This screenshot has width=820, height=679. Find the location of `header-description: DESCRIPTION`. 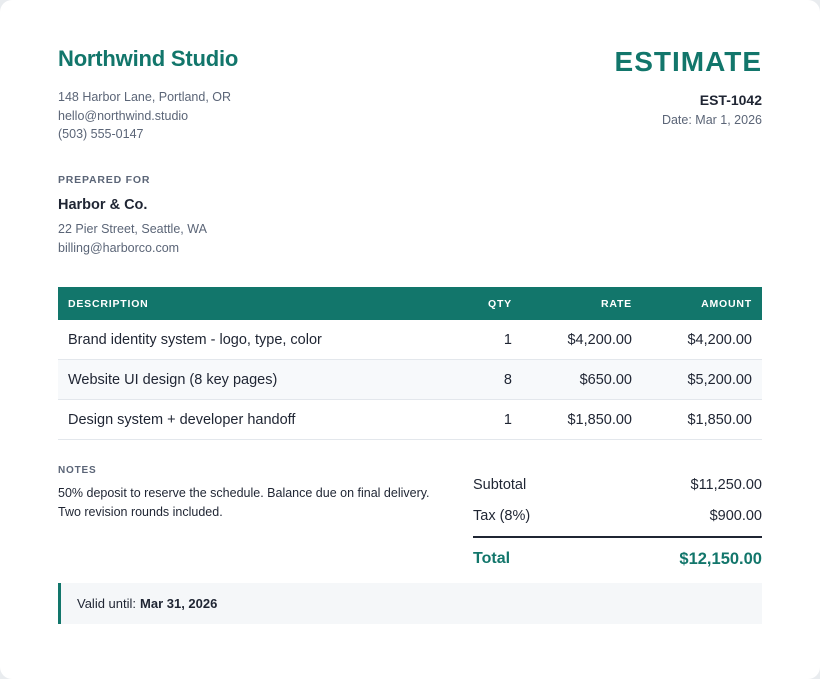

header-description: DESCRIPTION is located at coordinates (245, 303).